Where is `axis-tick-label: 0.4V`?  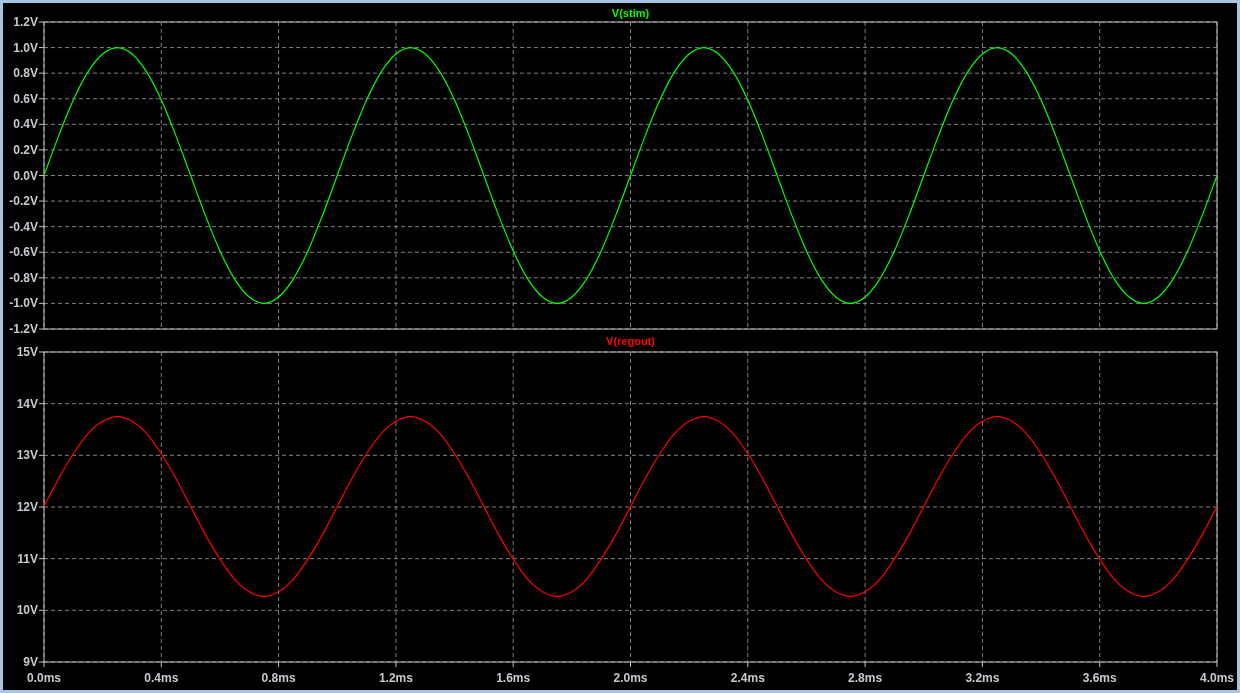 axis-tick-label: 0.4V is located at coordinates (25, 124).